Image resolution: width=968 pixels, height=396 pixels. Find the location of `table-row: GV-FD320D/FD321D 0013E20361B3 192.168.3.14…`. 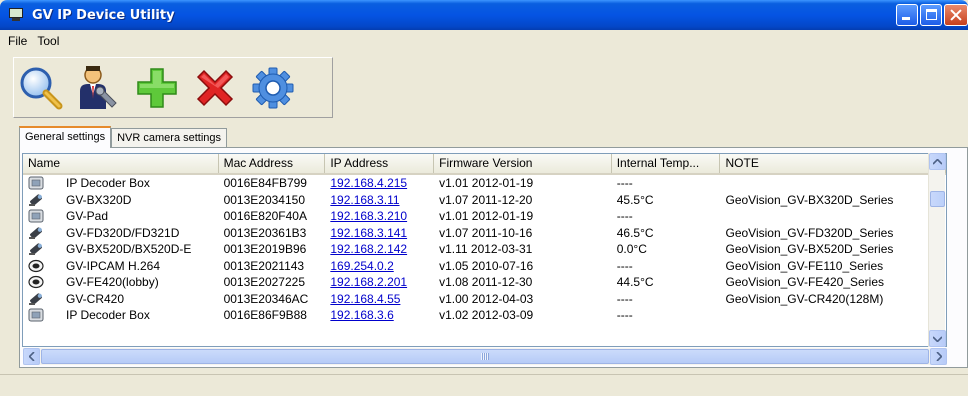

table-row: GV-FD320D/FD321D 0013E20361B3 192.168.3.14… is located at coordinates (484, 233).